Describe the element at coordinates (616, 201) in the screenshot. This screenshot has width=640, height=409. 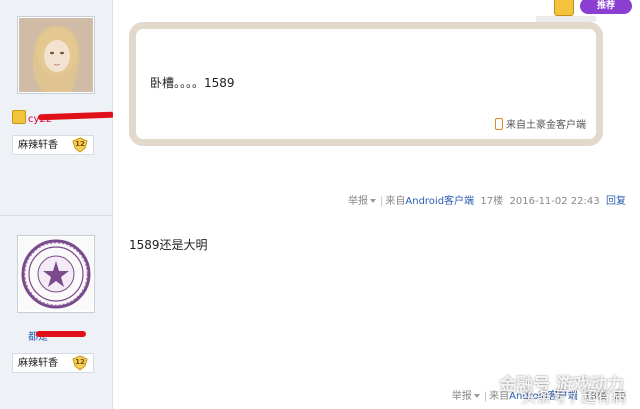
I see `reply-link: 回复` at that location.